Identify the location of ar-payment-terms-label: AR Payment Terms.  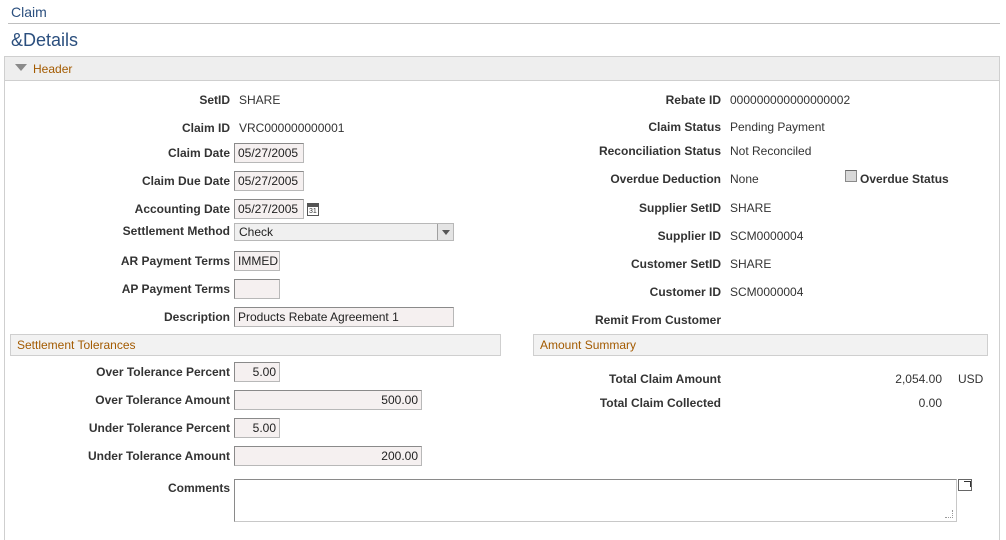
(175, 261).